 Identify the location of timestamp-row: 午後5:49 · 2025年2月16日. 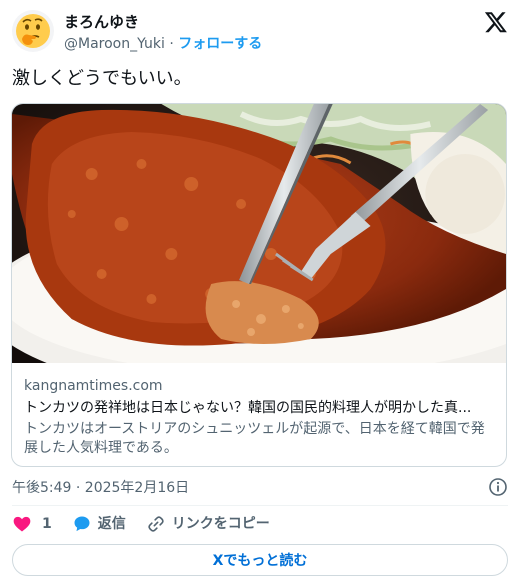
(260, 487).